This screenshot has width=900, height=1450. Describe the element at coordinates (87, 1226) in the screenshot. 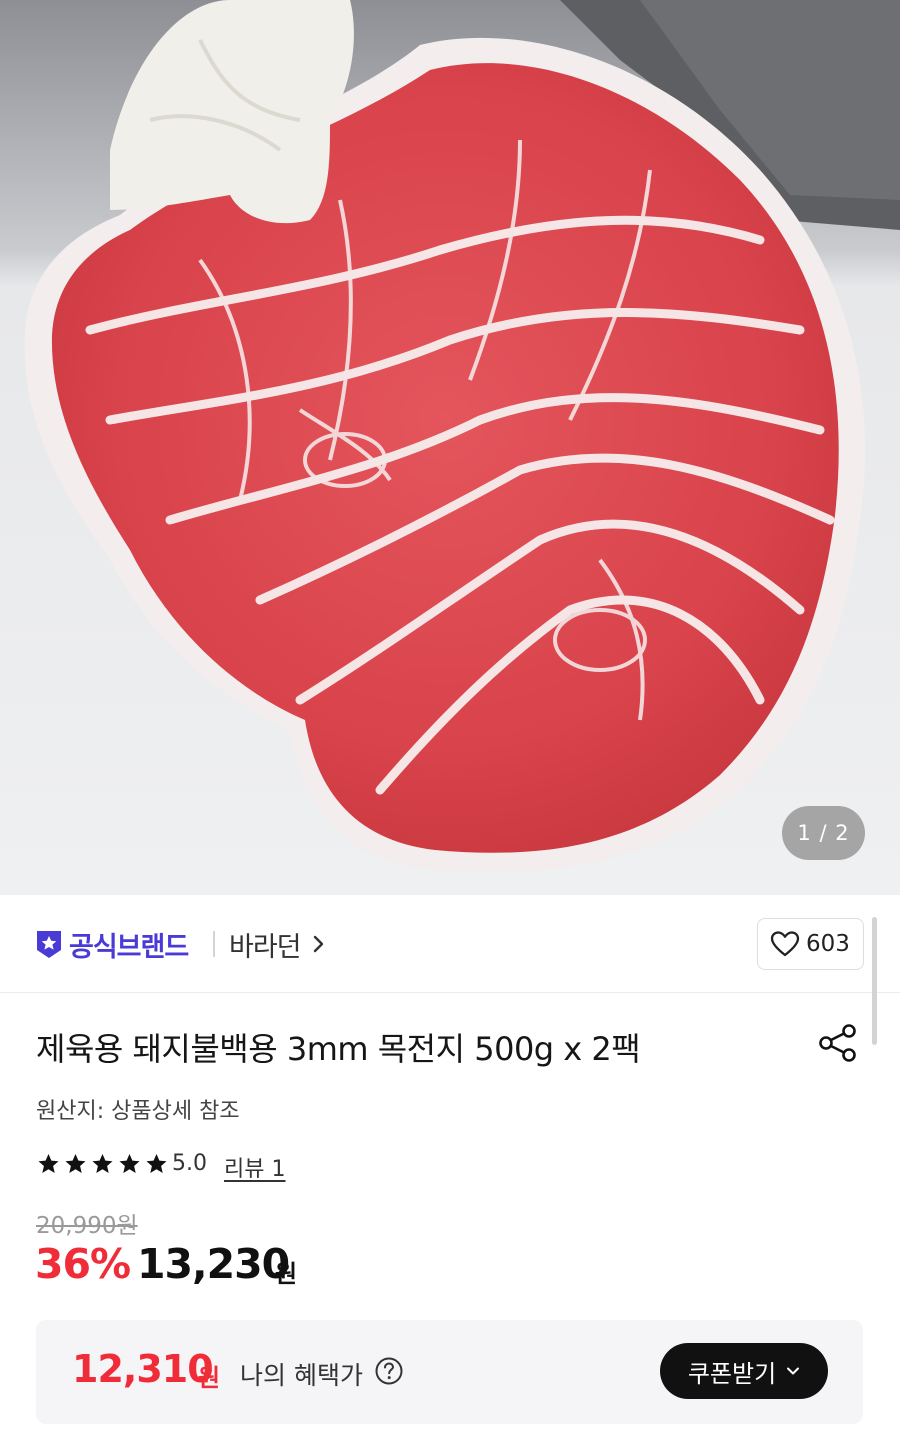

I see `original-price: 20,990원` at that location.